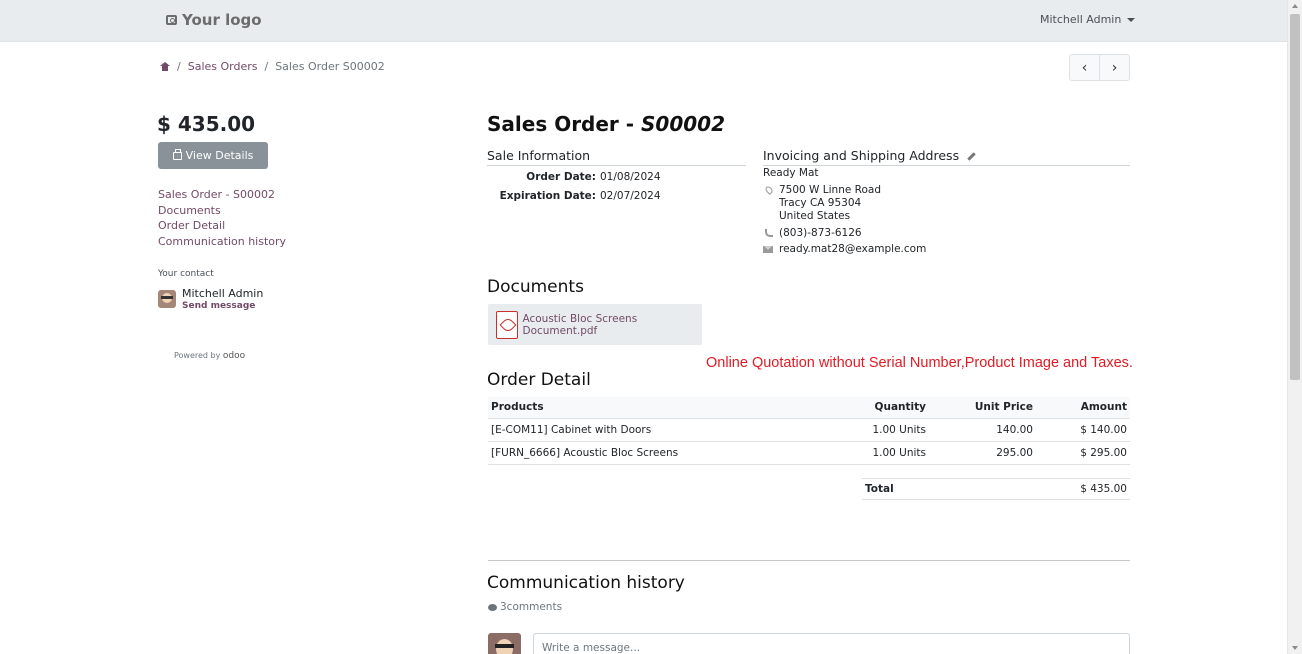 This screenshot has width=1302, height=654. Describe the element at coordinates (222, 226) in the screenshot. I see `sidebar-item-order-detail: Order Detail` at that location.